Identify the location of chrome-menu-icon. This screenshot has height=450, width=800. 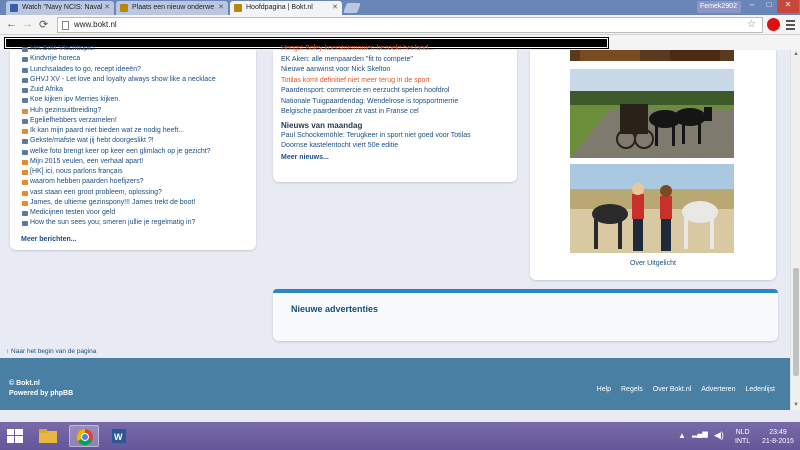
(790, 26).